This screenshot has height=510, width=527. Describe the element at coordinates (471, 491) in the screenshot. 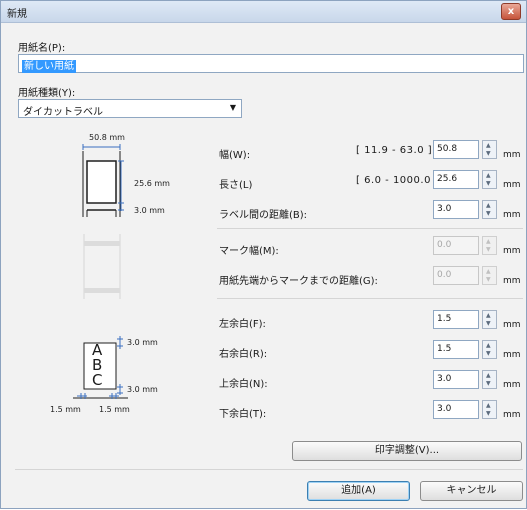

I see `cancel-button: キャンセル` at that location.